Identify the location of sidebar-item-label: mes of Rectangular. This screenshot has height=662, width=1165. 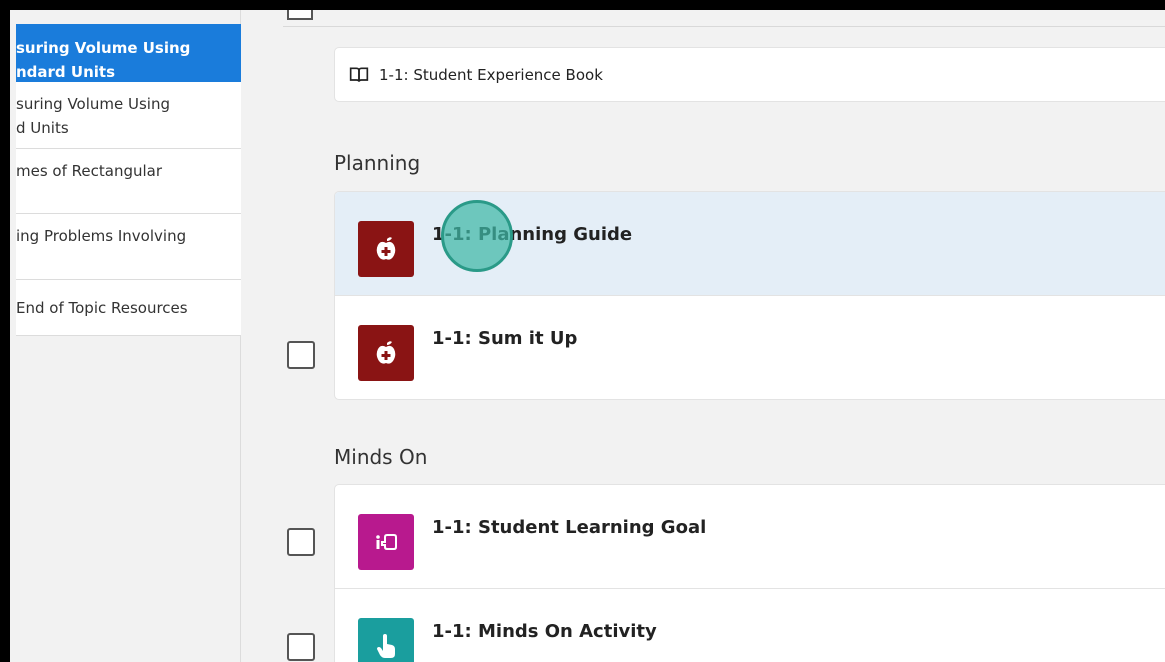
(89, 171).